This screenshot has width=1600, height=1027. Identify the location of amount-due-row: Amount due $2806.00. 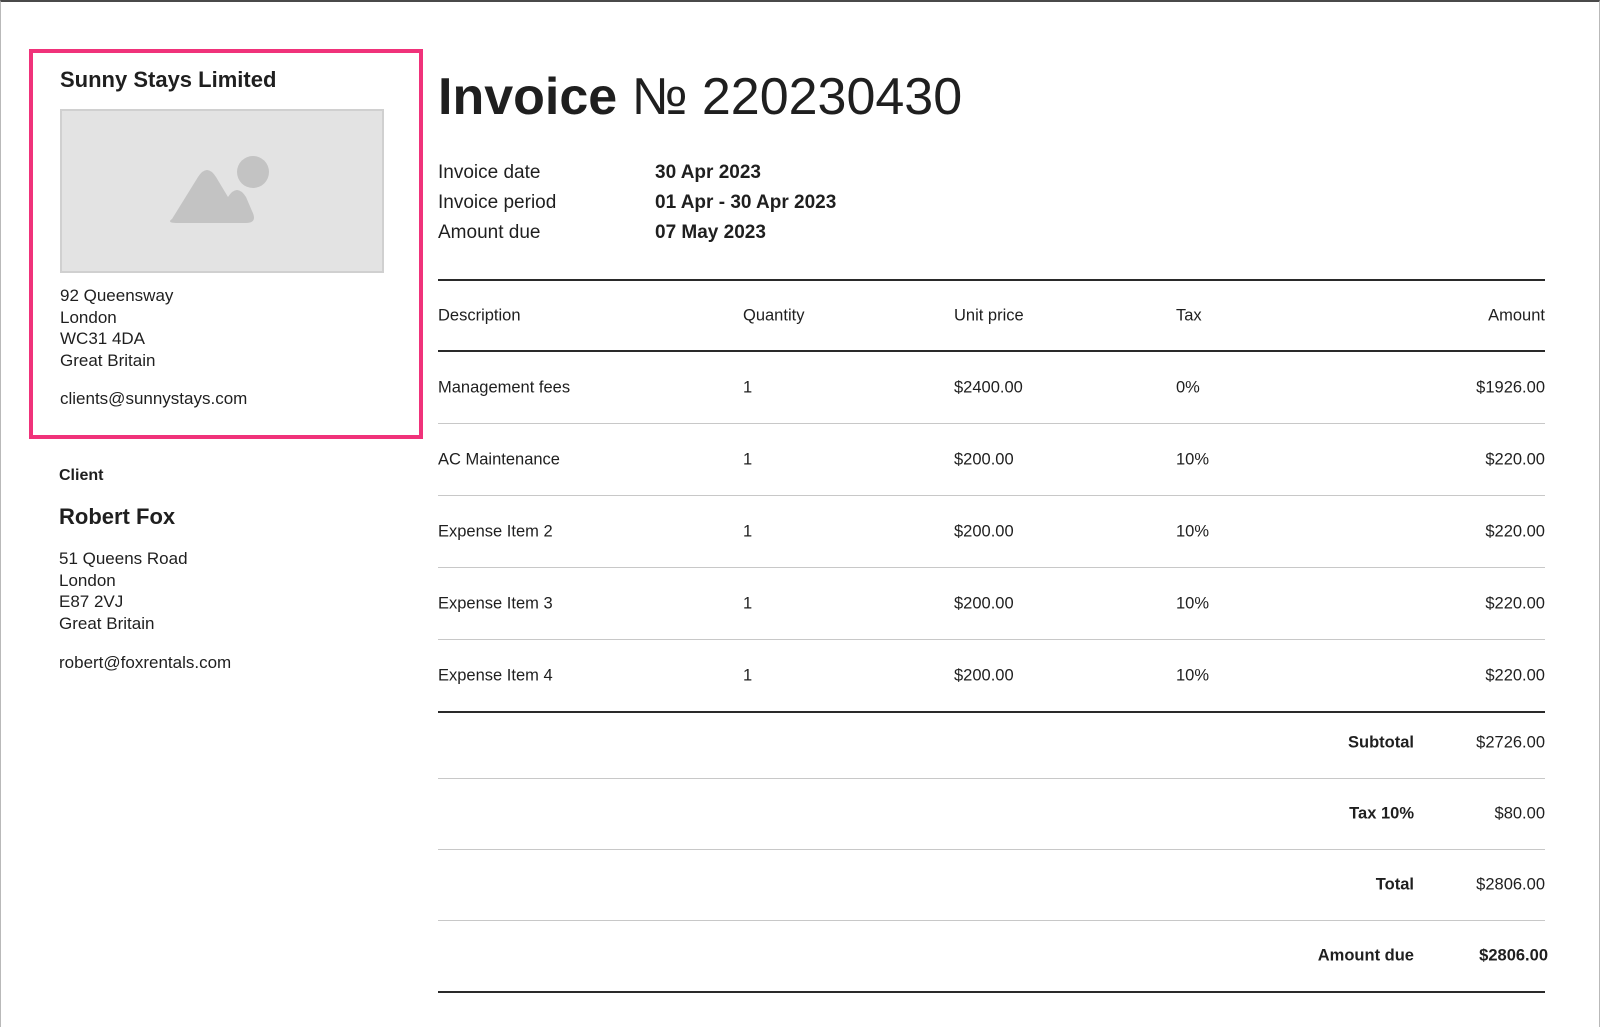
(993, 957).